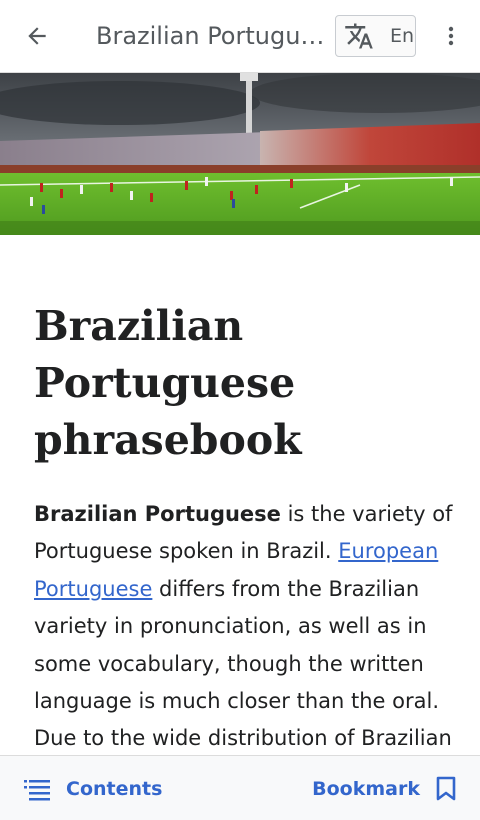  Describe the element at coordinates (114, 788) in the screenshot. I see `contents-label: Contents` at that location.